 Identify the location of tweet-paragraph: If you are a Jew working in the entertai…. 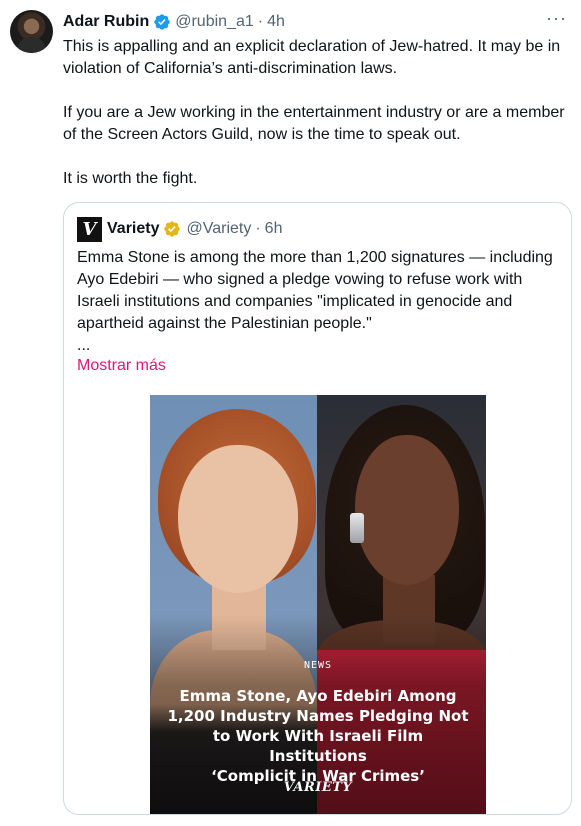
(314, 123).